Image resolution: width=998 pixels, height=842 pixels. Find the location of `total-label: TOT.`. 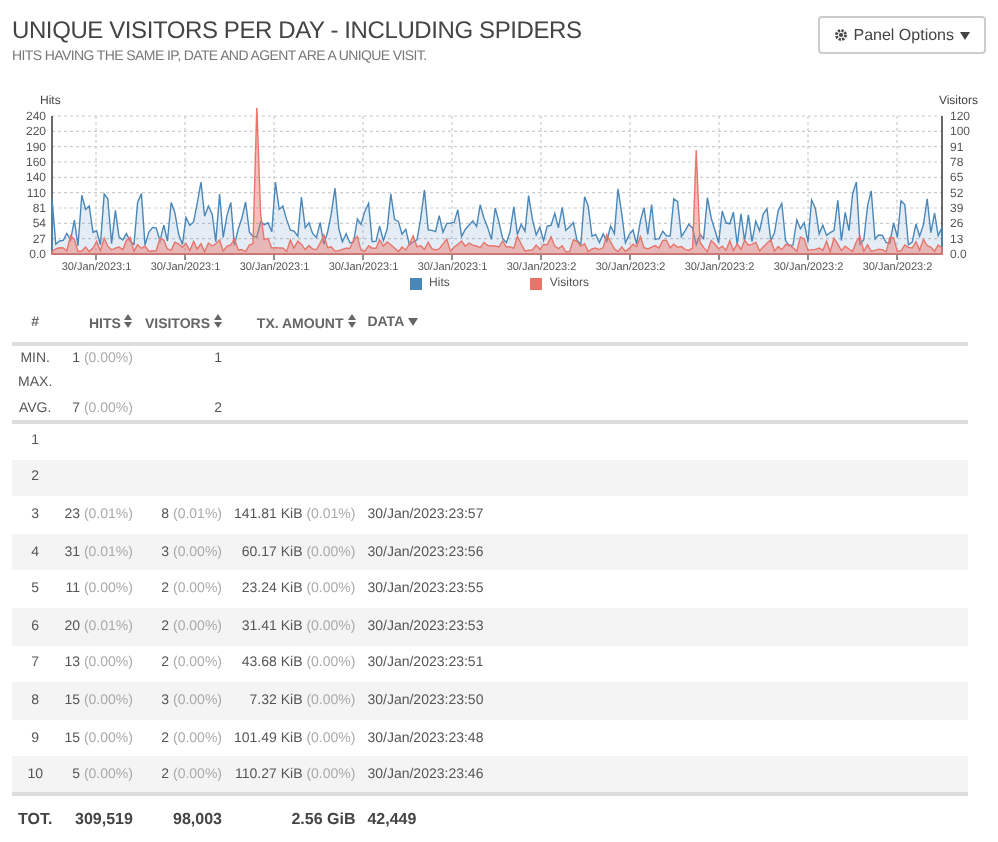

total-label: TOT. is located at coordinates (35, 819).